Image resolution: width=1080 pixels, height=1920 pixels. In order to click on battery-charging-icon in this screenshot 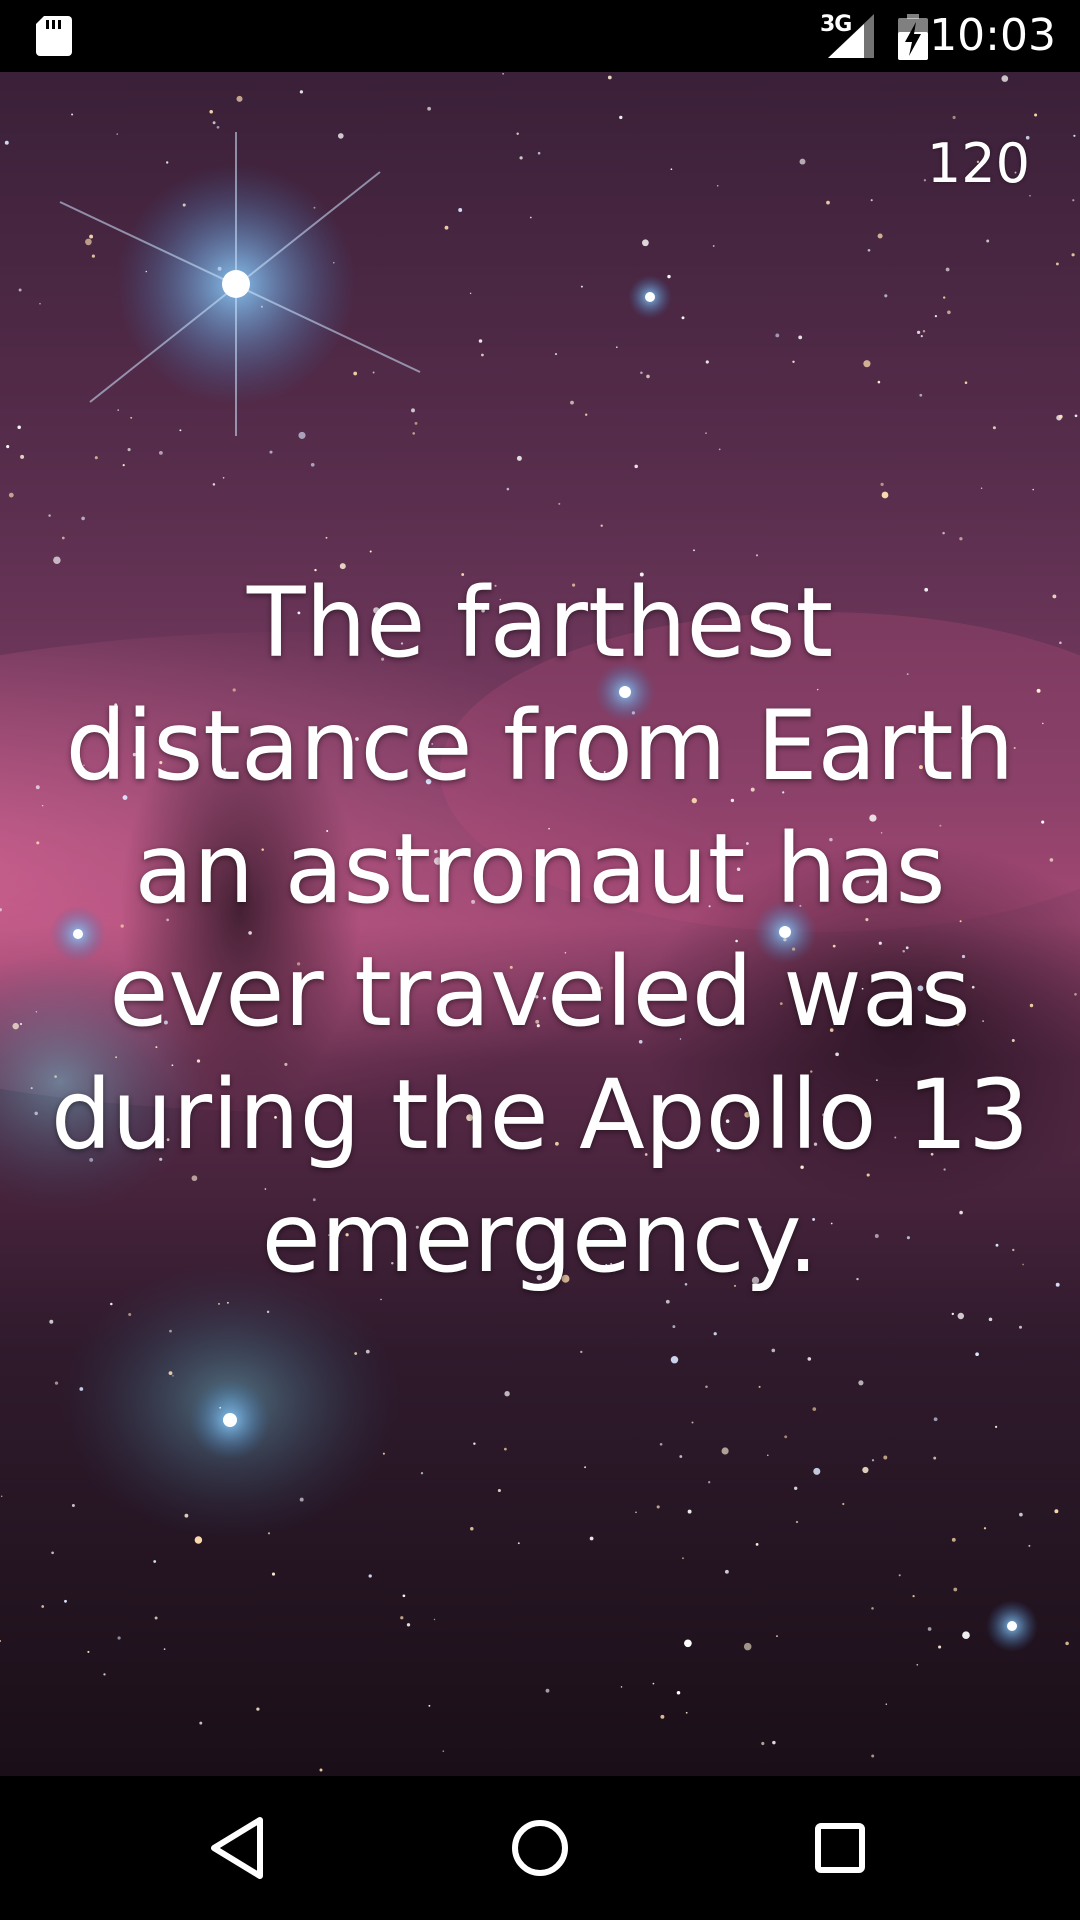, I will do `click(913, 37)`.